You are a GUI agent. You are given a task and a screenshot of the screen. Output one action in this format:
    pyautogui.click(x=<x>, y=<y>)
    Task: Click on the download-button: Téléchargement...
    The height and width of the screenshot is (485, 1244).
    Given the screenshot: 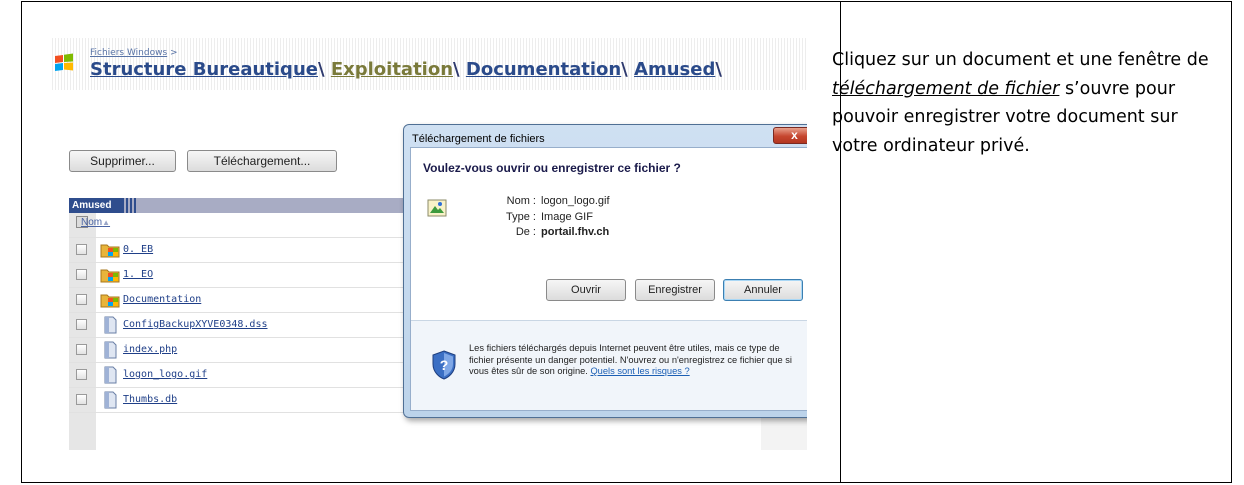 What is the action you would take?
    pyautogui.click(x=262, y=161)
    